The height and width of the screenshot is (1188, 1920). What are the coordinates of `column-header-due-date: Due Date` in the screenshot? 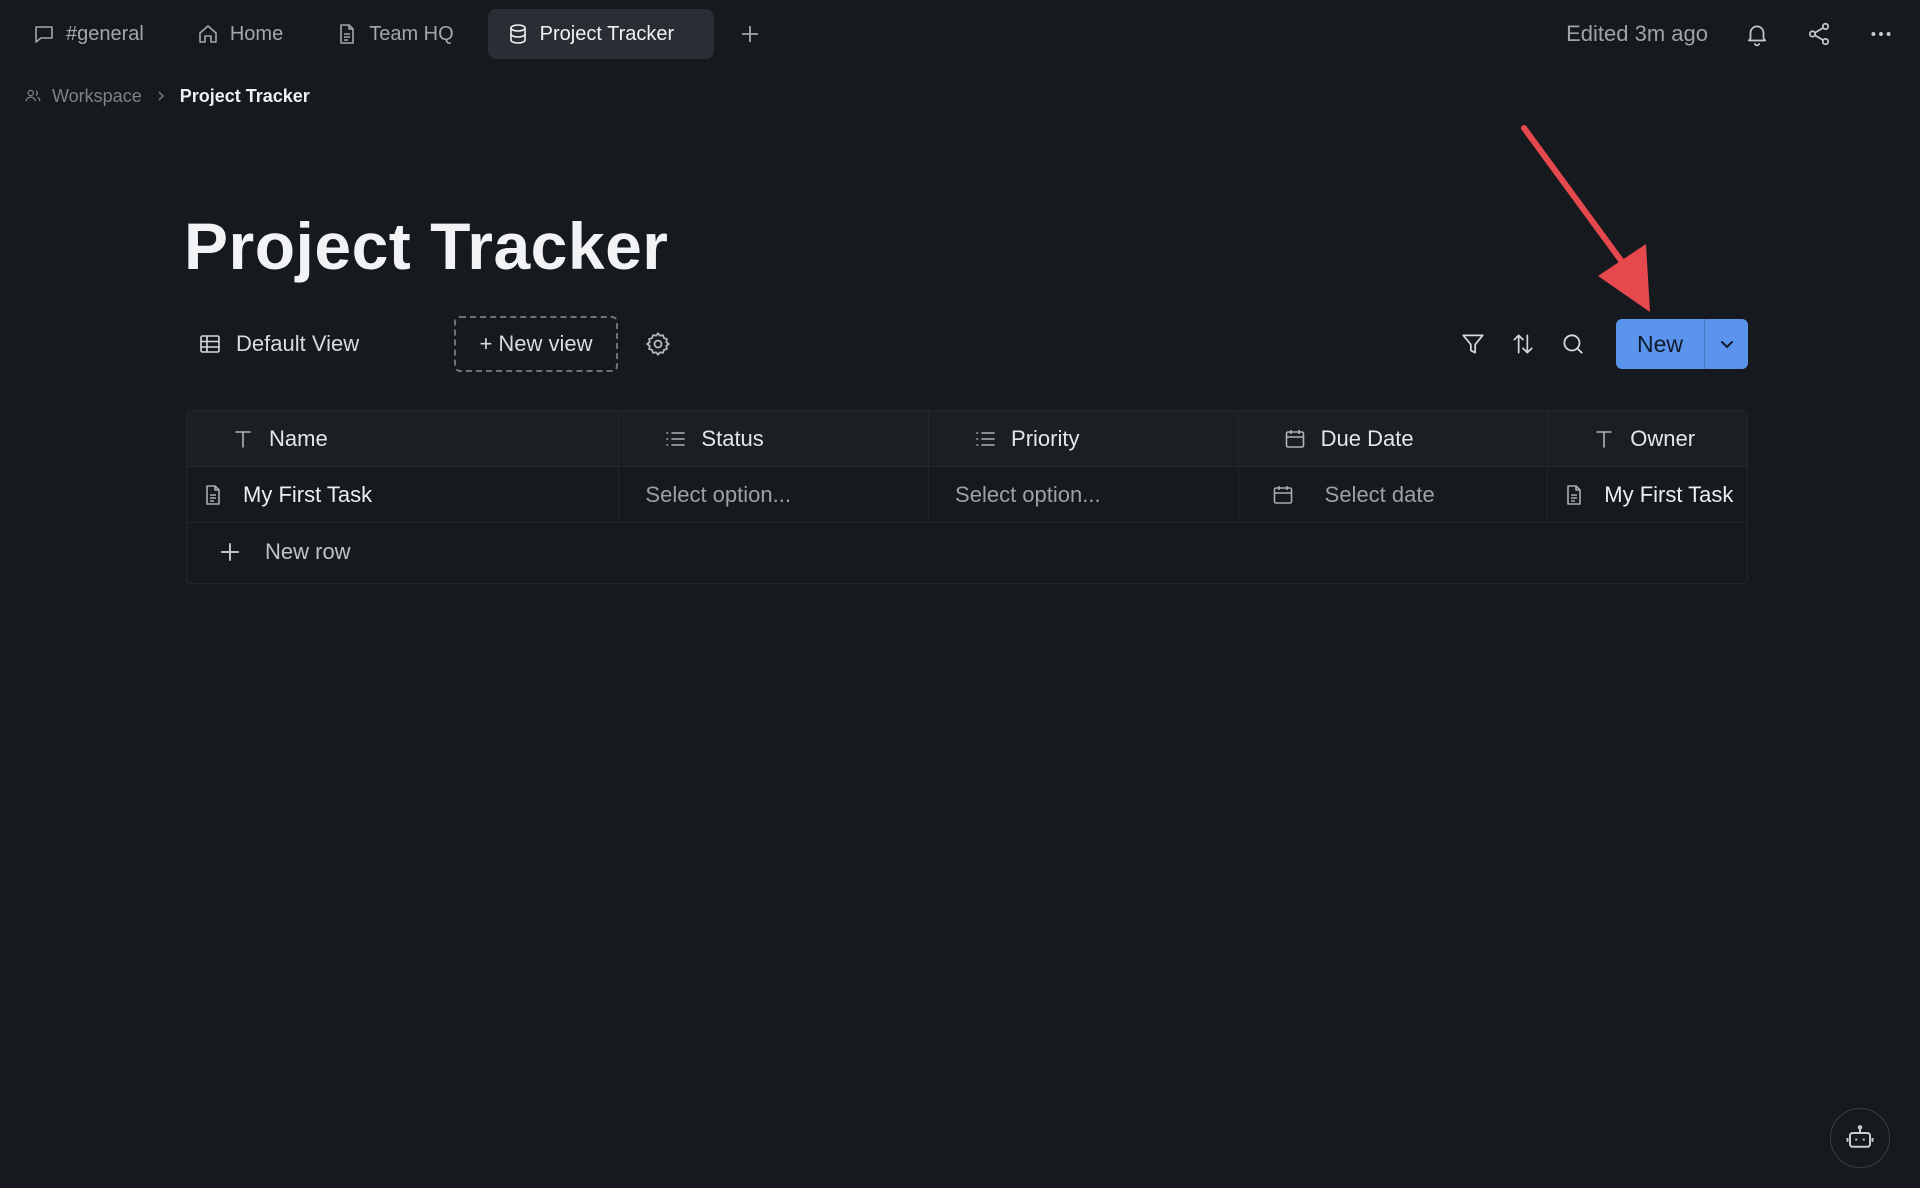 It's located at (1394, 438).